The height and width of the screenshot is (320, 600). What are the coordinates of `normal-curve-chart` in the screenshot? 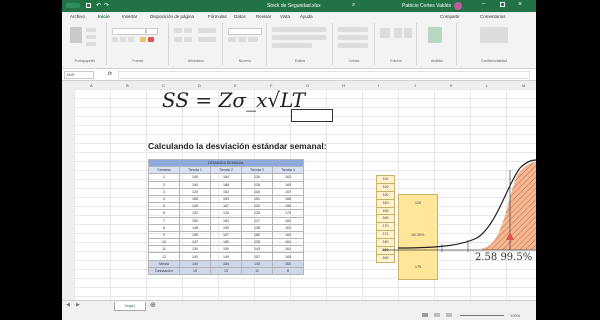 It's located at (459, 205).